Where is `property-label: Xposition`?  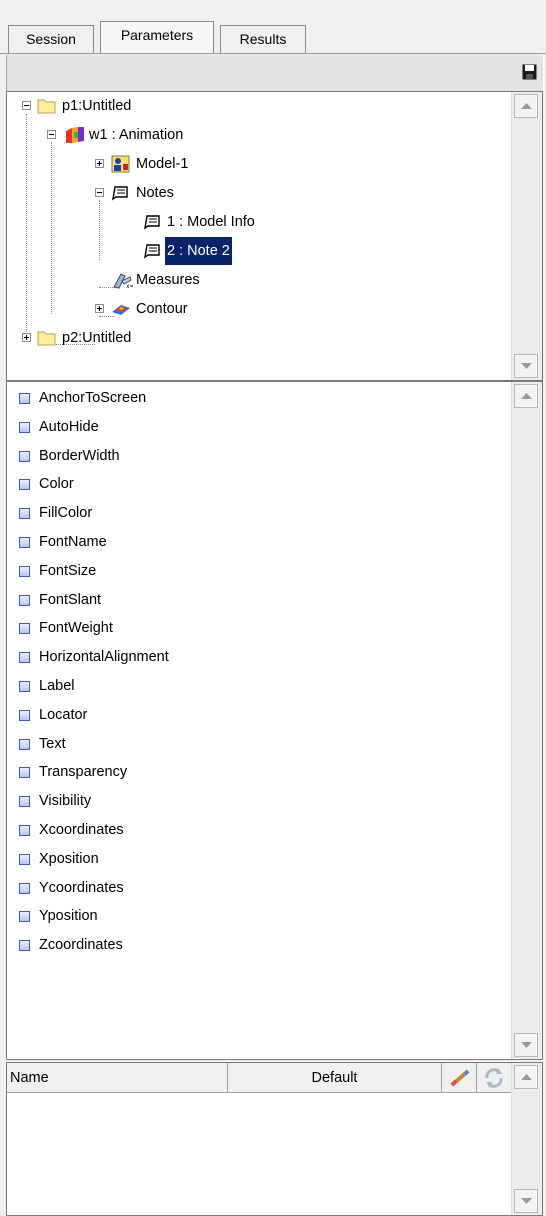 property-label: Xposition is located at coordinates (69, 858).